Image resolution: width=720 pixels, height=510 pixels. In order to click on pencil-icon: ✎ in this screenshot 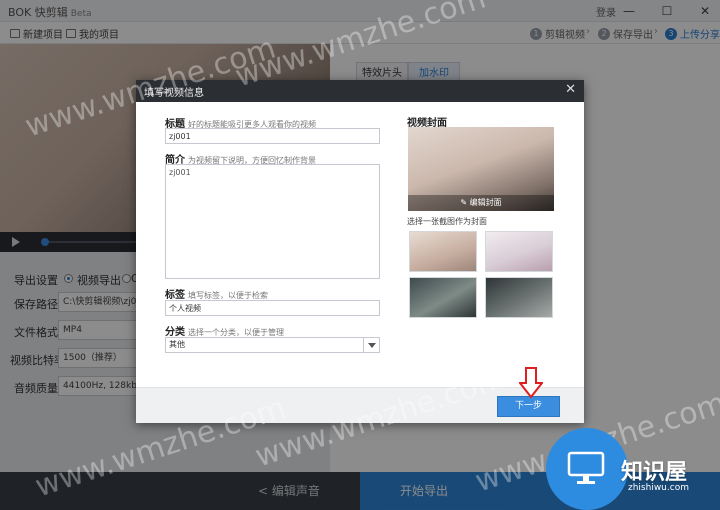, I will do `click(465, 202)`.